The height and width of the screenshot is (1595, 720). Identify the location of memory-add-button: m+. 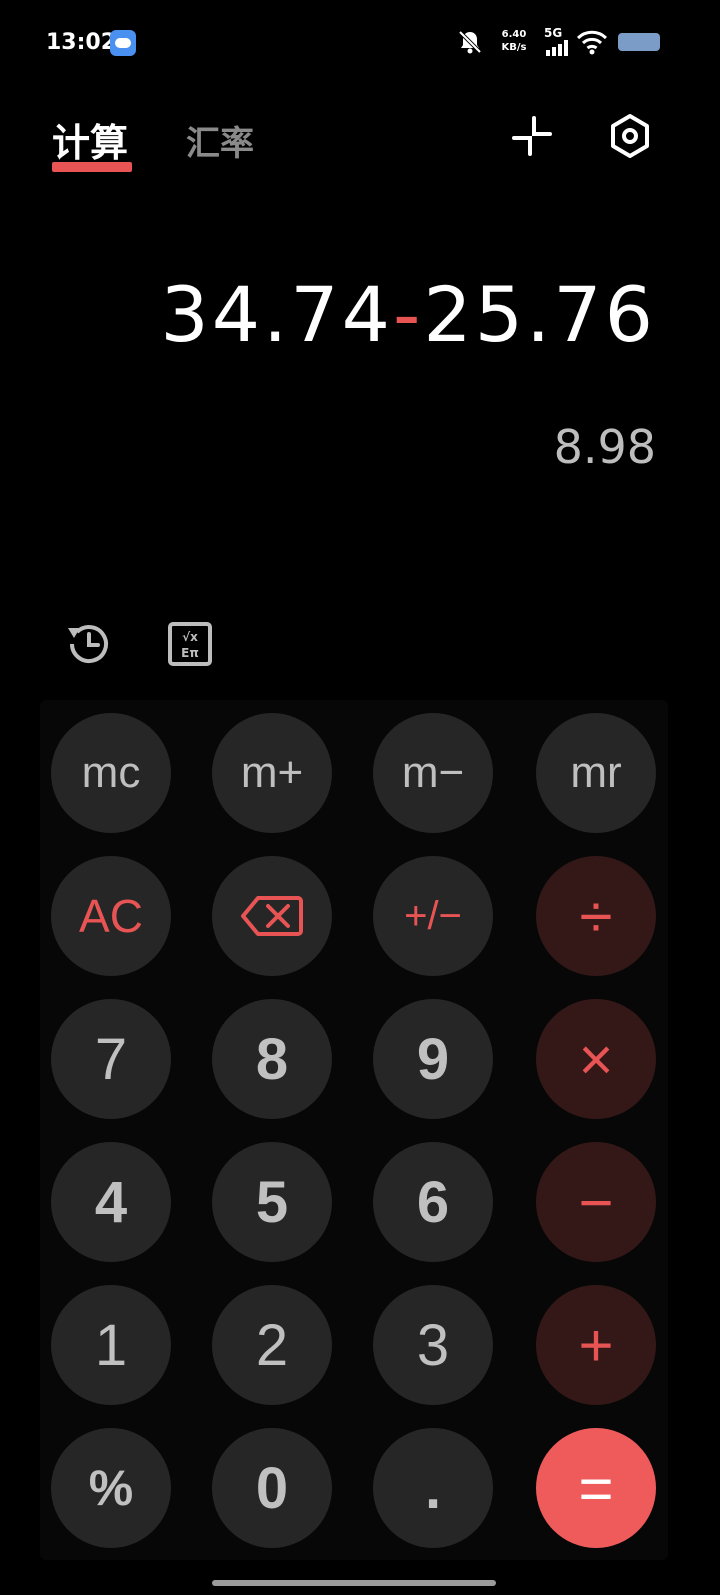
(272, 773).